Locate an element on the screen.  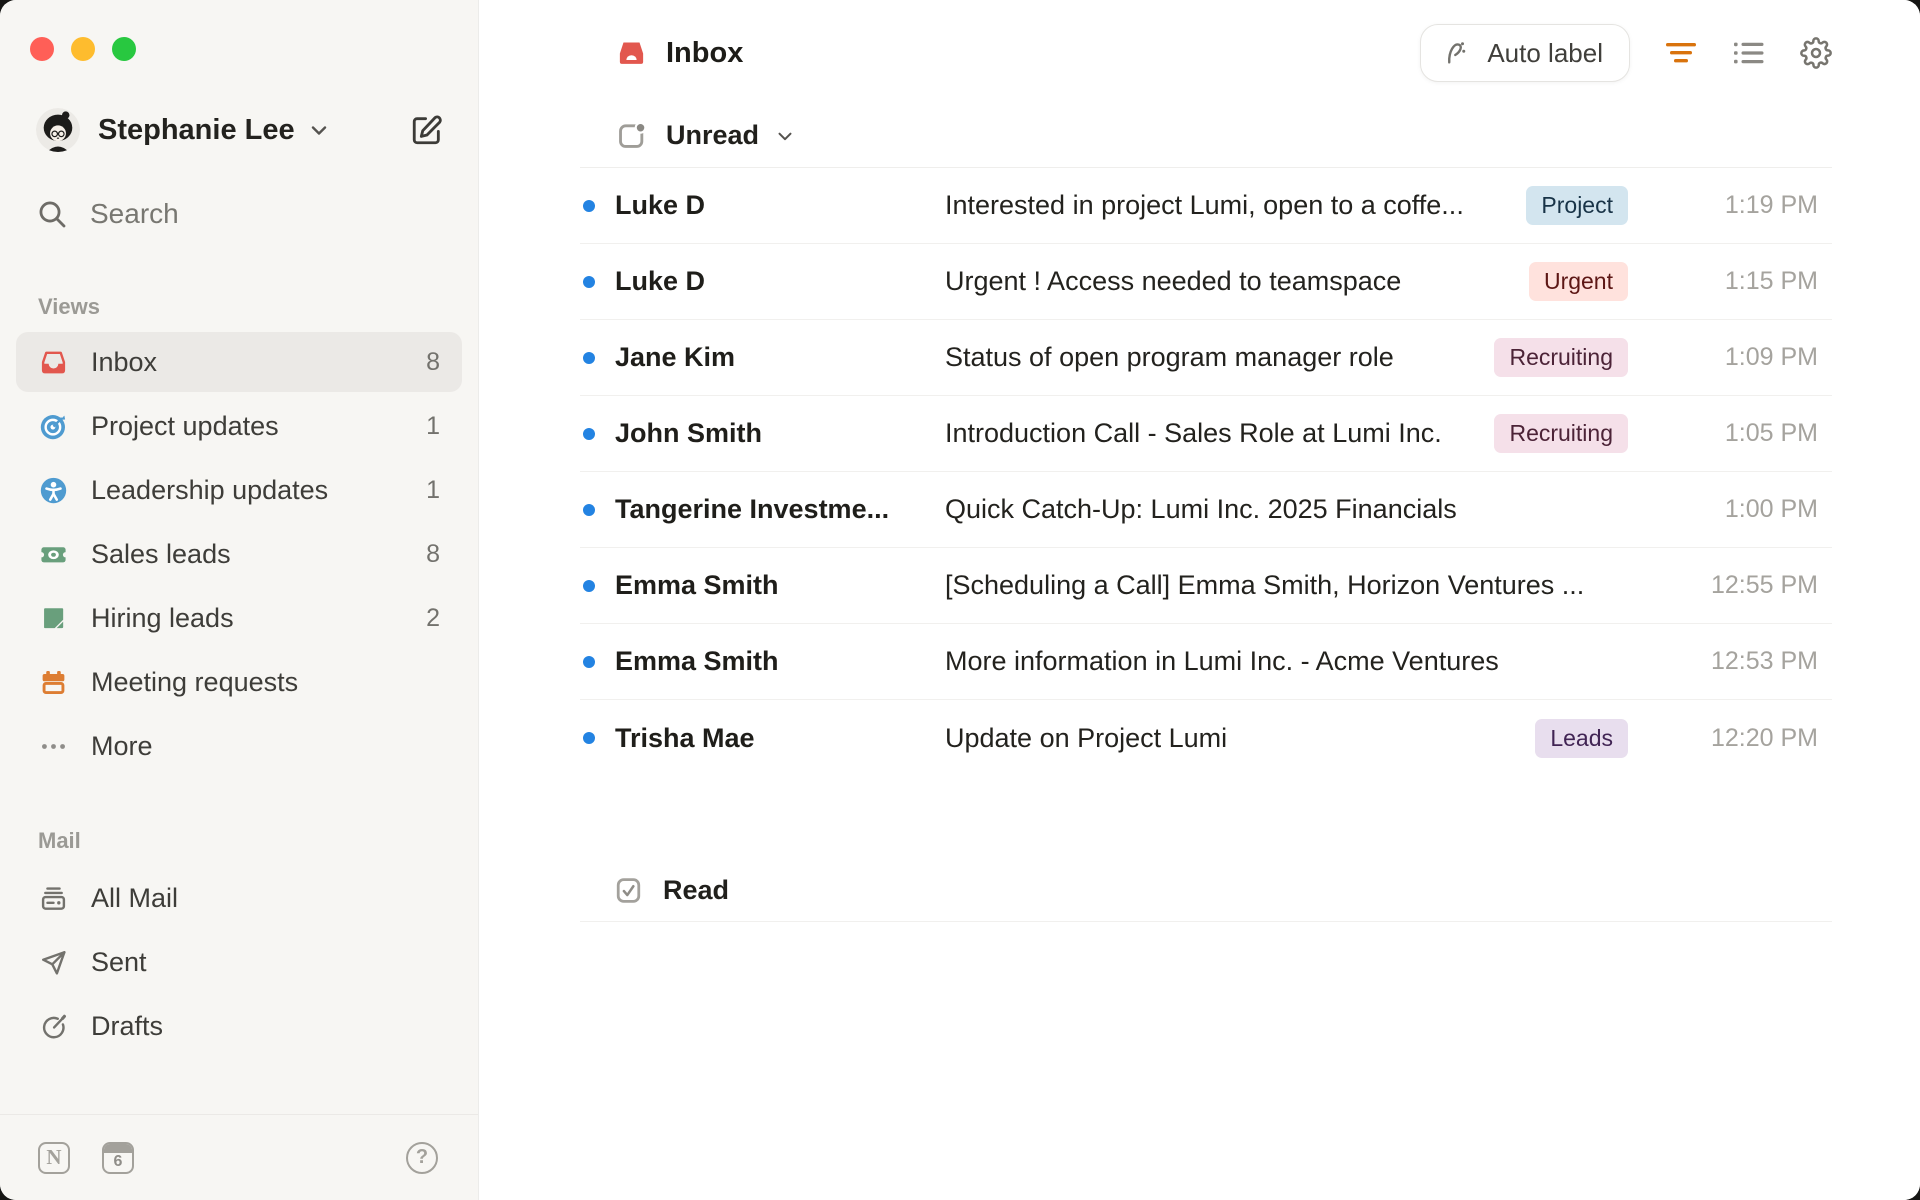
accessibility-icon is located at coordinates (53, 490).